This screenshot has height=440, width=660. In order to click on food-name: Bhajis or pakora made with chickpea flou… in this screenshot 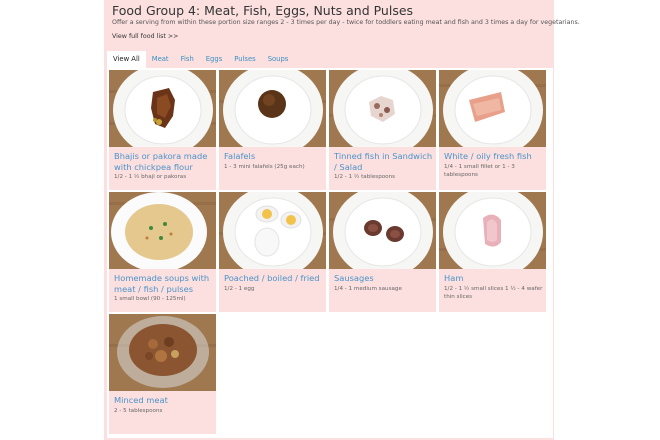, I will do `click(161, 161)`.